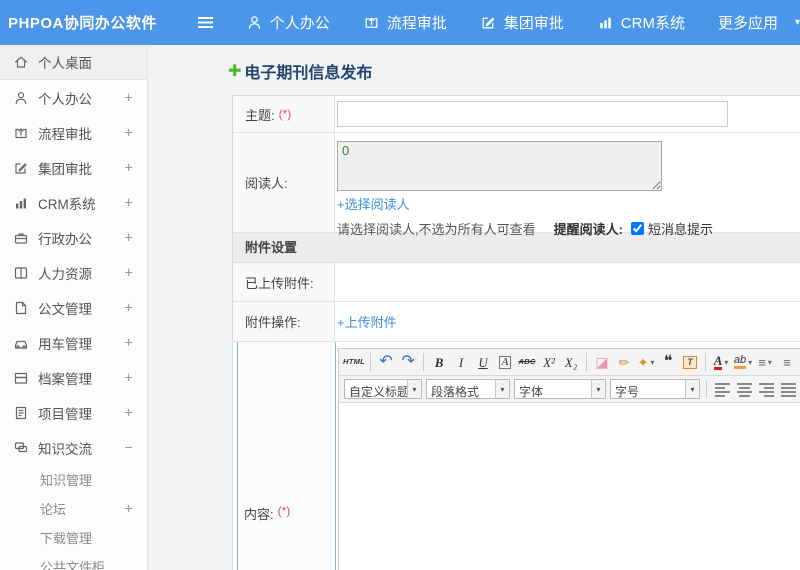  What do you see at coordinates (284, 321) in the screenshot?
I see `attachment-action-label: 附件操作:` at bounding box center [284, 321].